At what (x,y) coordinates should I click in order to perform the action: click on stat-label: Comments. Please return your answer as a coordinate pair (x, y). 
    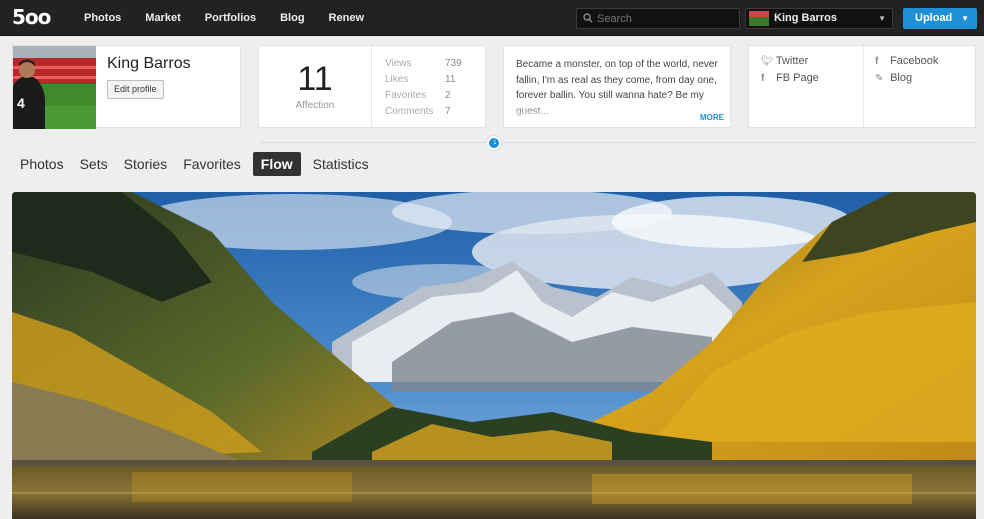
    Looking at the image, I should click on (409, 111).